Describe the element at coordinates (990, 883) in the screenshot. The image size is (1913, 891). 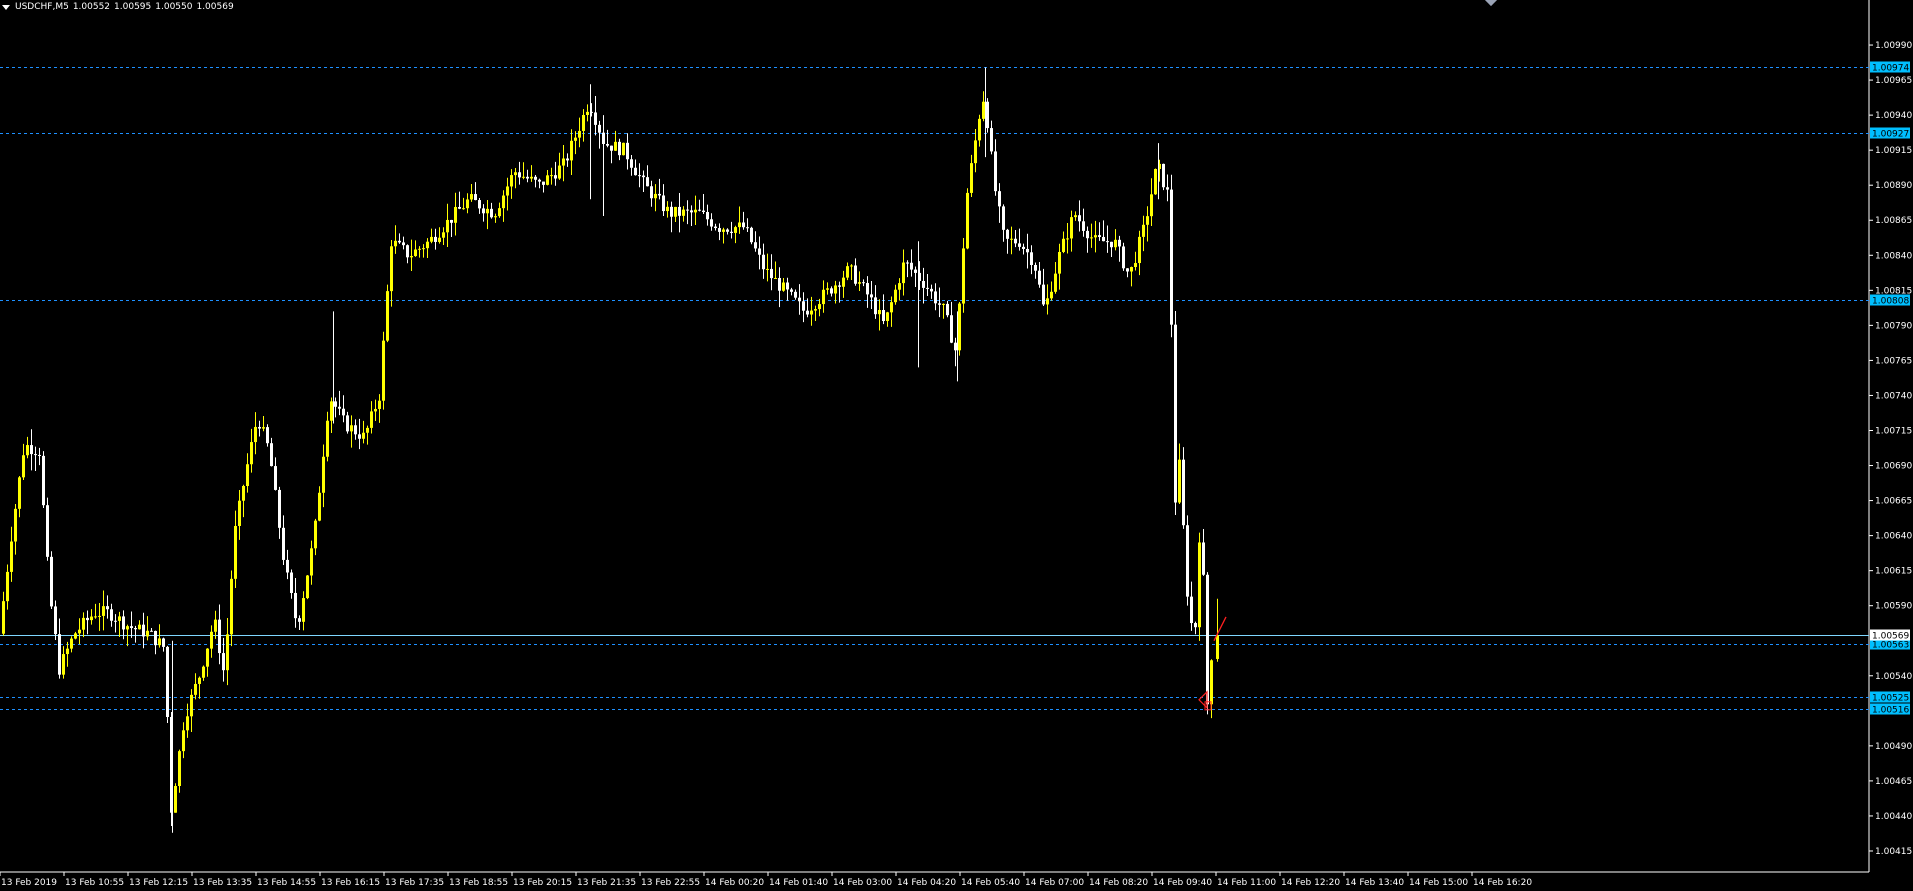
I see `x-tick-label: 14 Feb 05:40` at that location.